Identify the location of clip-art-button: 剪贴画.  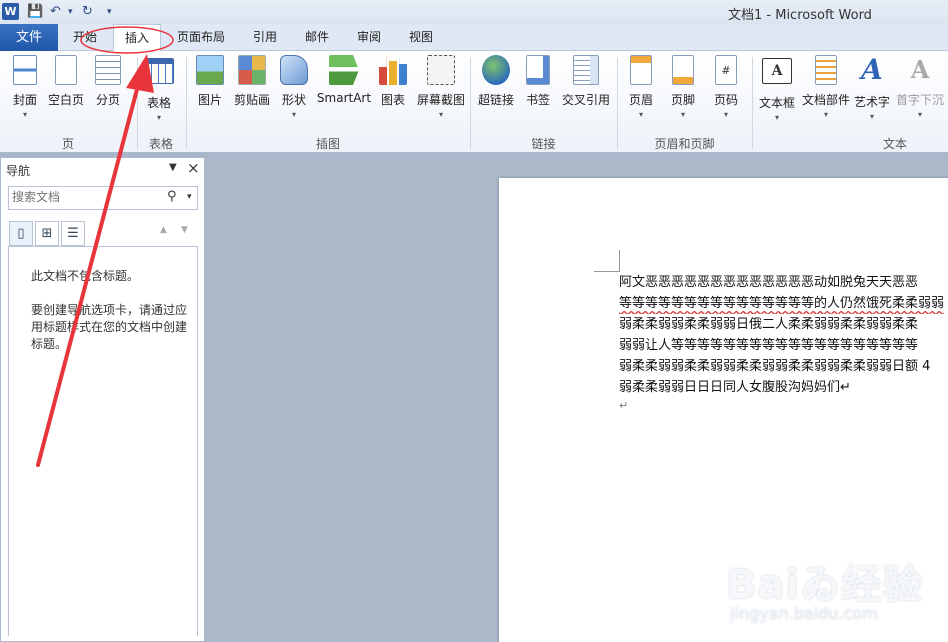
(252, 81).